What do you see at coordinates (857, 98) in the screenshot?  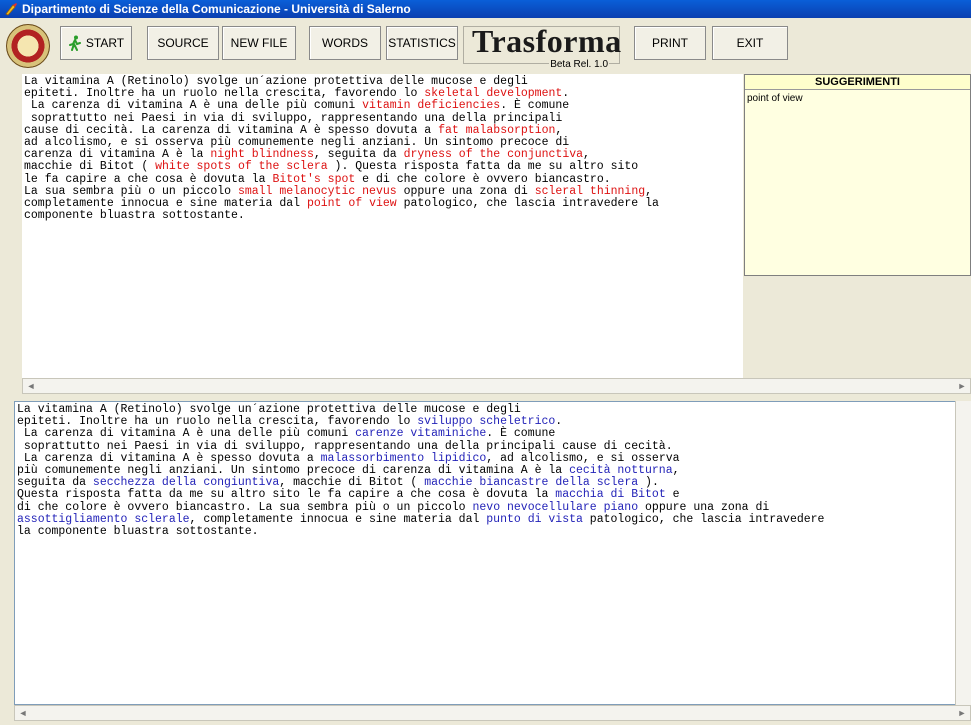 I see `suggestion-item: point of view` at bounding box center [857, 98].